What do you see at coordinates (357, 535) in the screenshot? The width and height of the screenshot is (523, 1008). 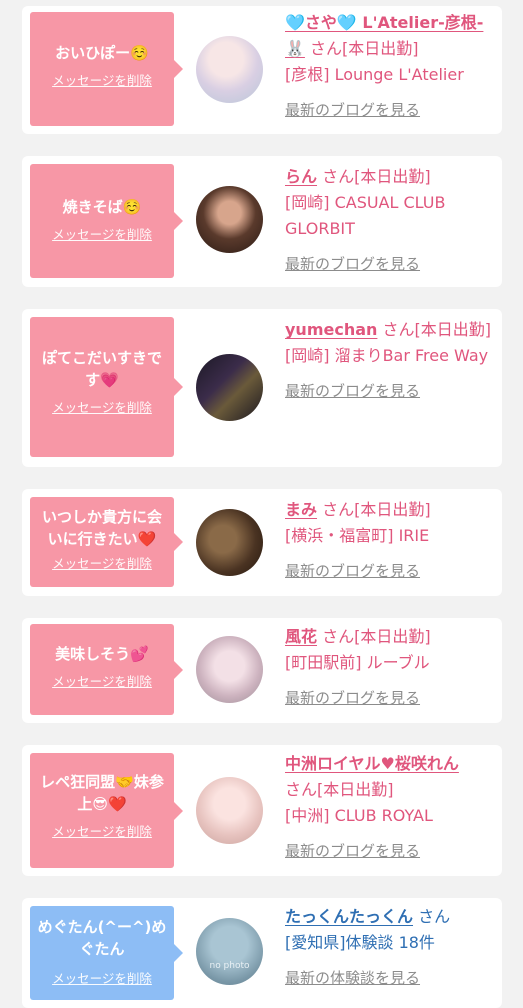 I see `shop-name: [横浜・福富町] IRIE` at bounding box center [357, 535].